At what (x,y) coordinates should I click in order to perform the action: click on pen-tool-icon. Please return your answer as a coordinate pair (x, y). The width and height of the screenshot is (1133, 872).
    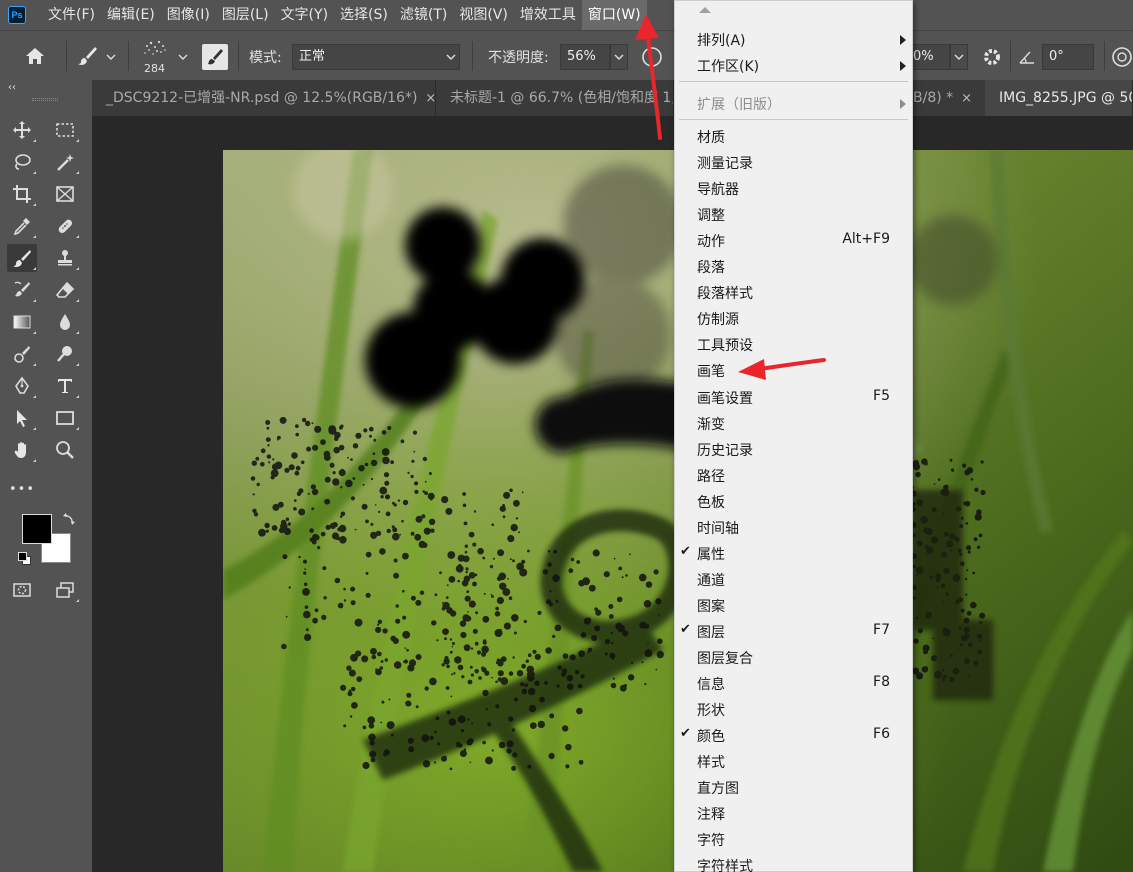
    Looking at the image, I should click on (22, 386).